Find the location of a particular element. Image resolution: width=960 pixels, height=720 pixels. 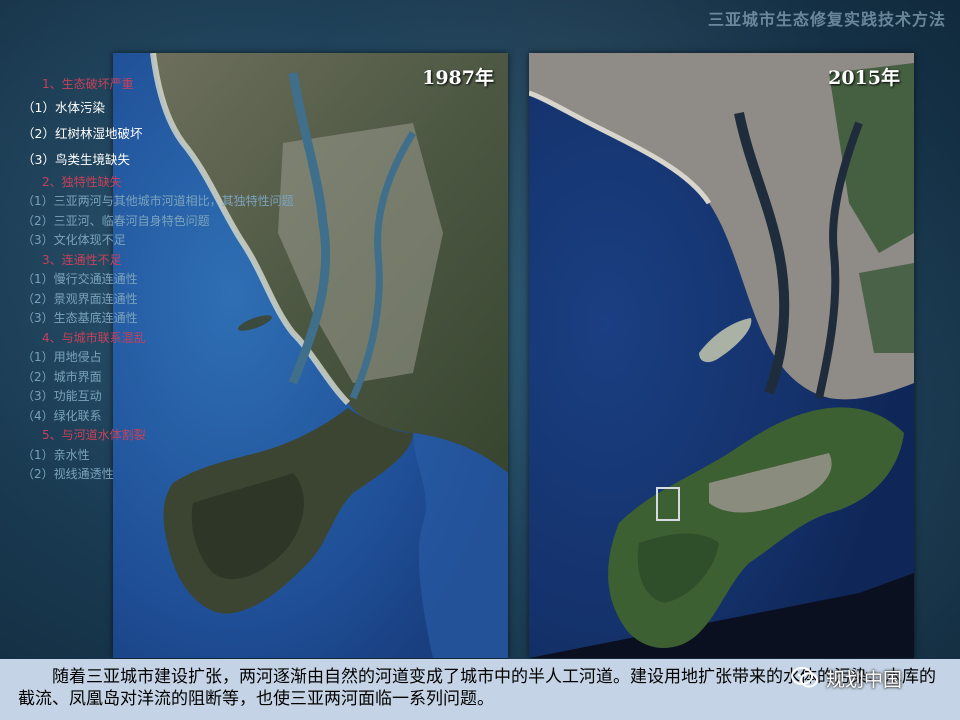

outline-section-5: 5、与河道水体割裂 （1）亲水性 （2）视线通透性 is located at coordinates (187, 455).